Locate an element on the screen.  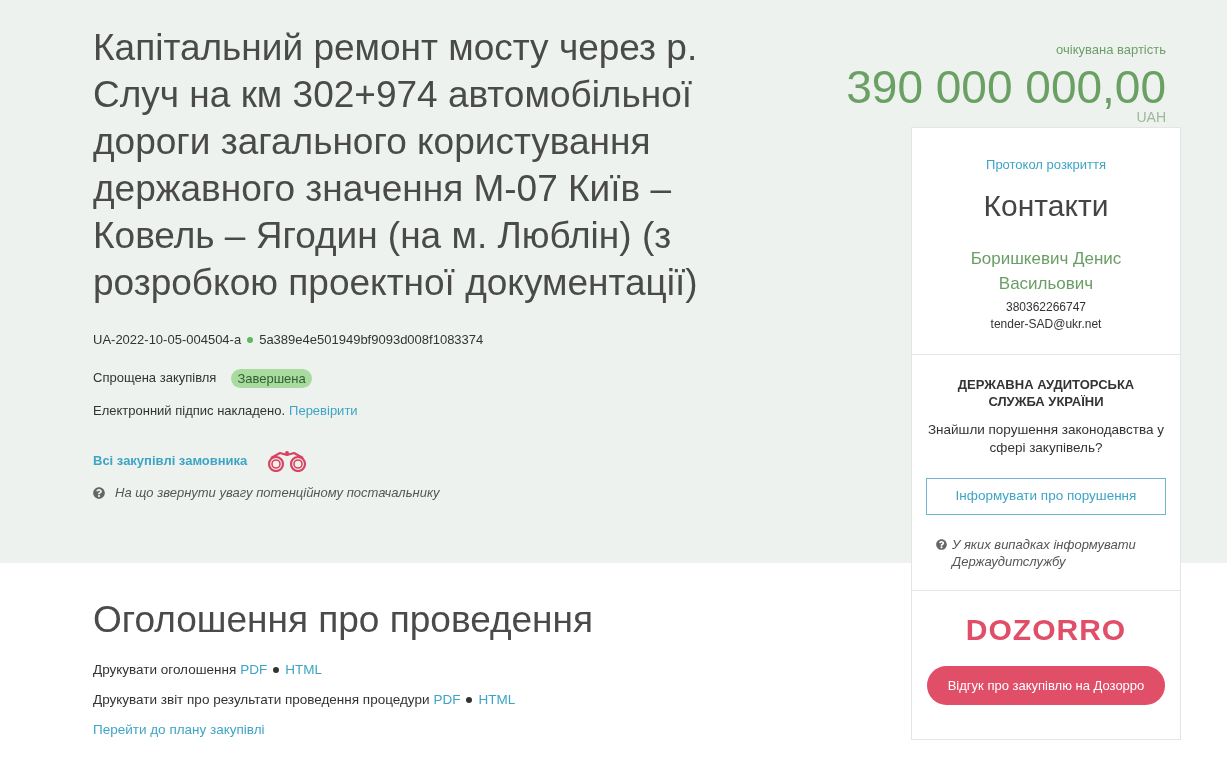
budget-label: очікувана вартість is located at coordinates (1111, 50).